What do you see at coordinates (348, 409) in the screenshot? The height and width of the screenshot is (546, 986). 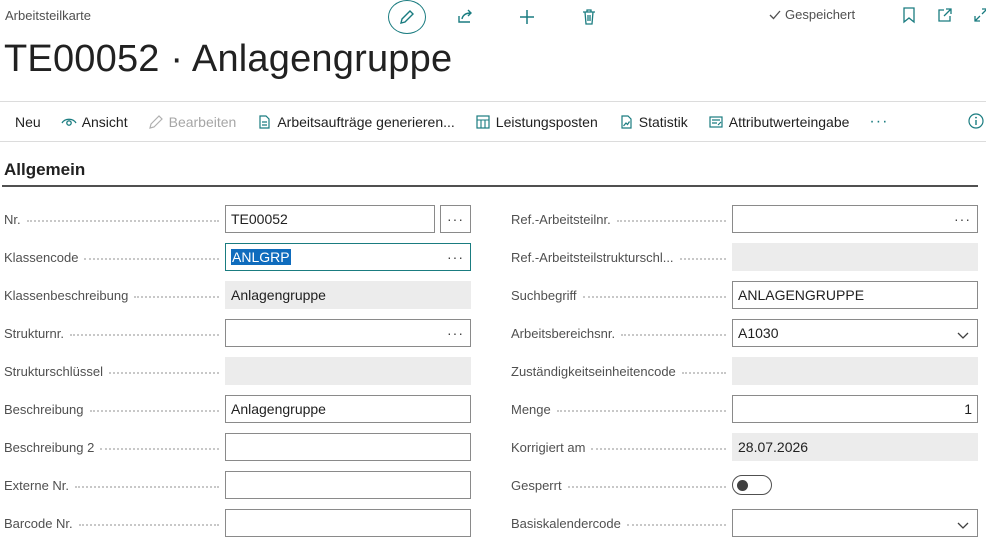 I see `beschreibung-input: Anlagengruppe` at bounding box center [348, 409].